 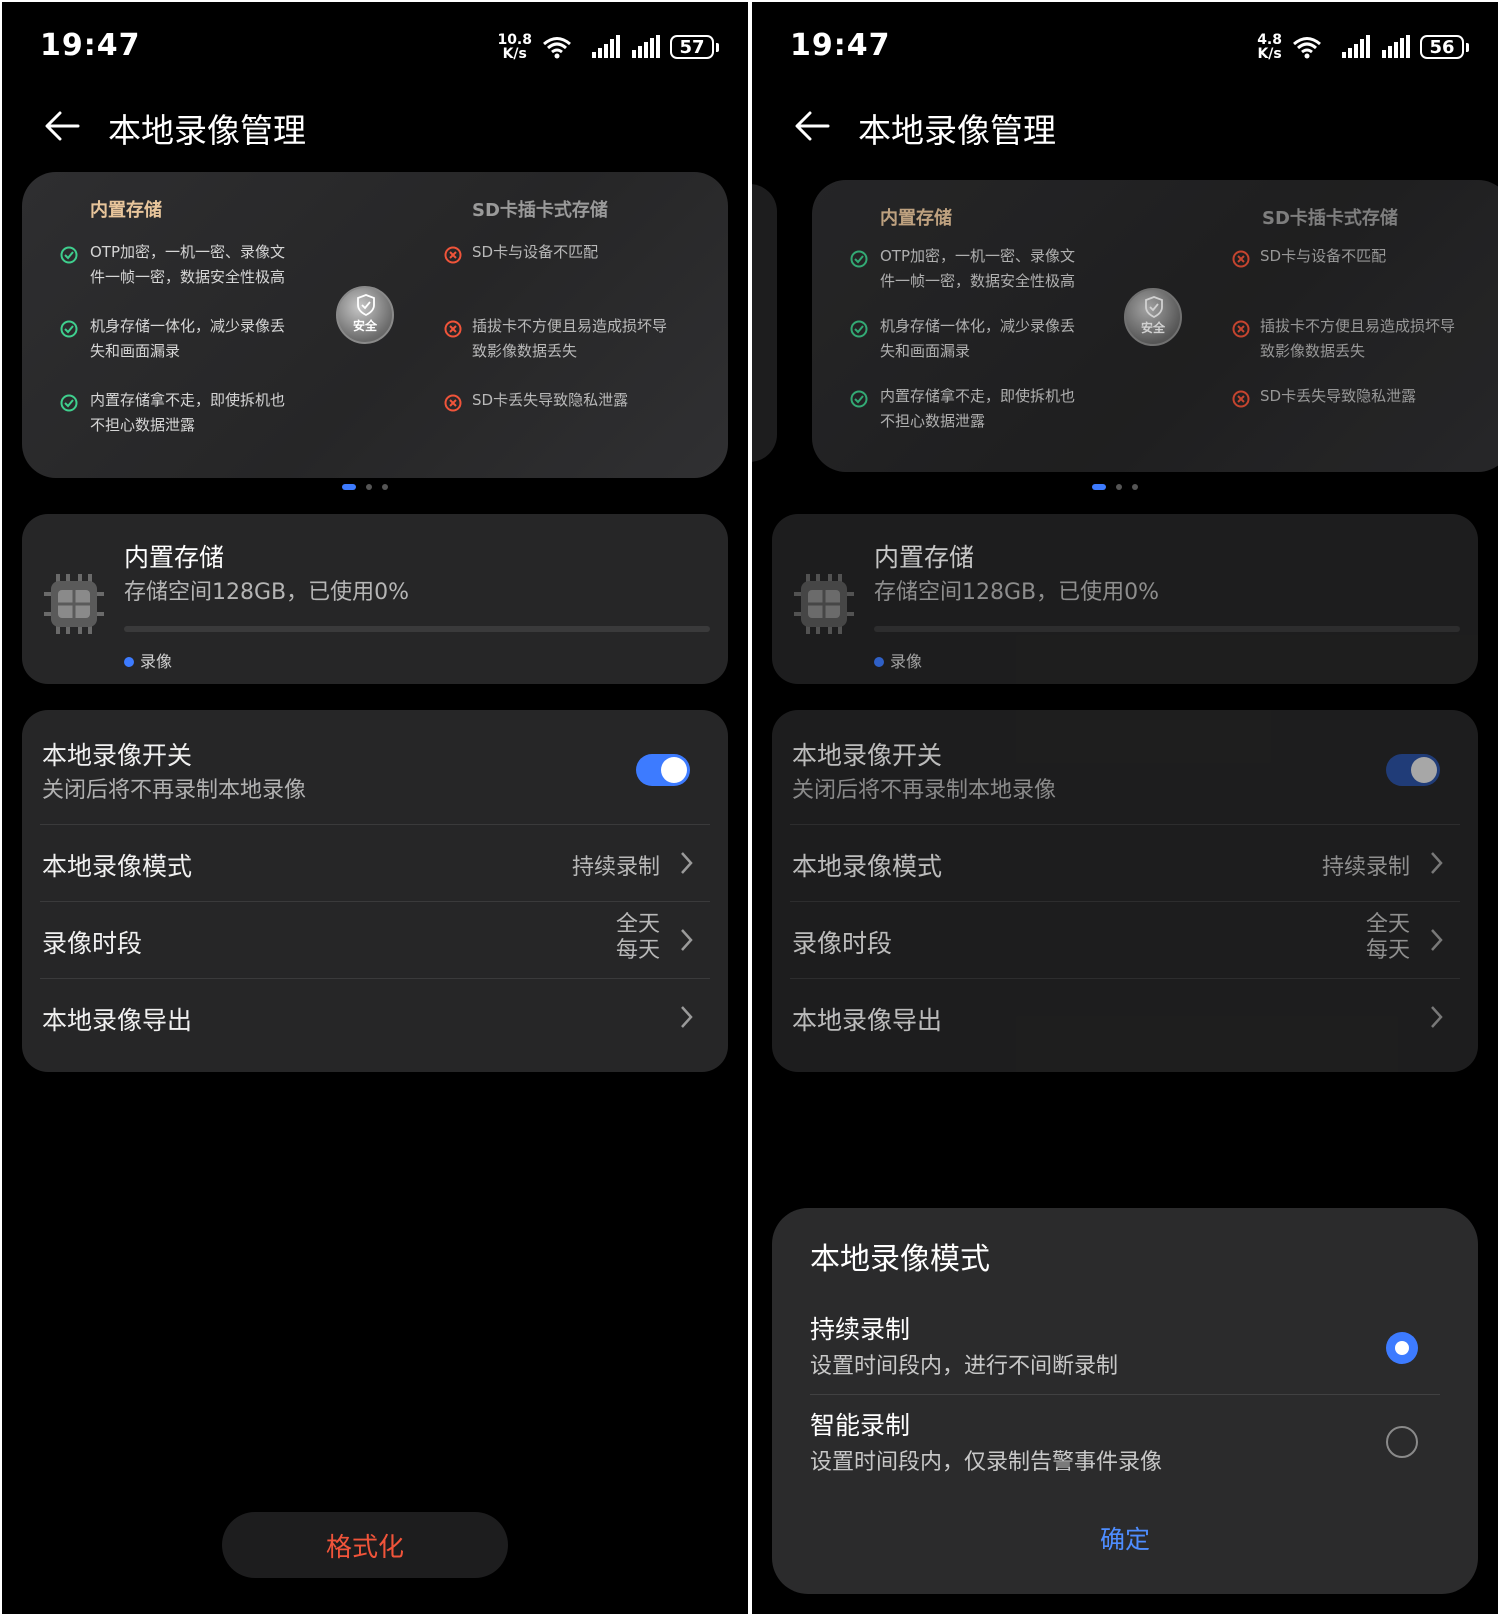 What do you see at coordinates (964, 1366) in the screenshot?
I see `option-subtitle: 设置时间段内，进行不间断录制` at bounding box center [964, 1366].